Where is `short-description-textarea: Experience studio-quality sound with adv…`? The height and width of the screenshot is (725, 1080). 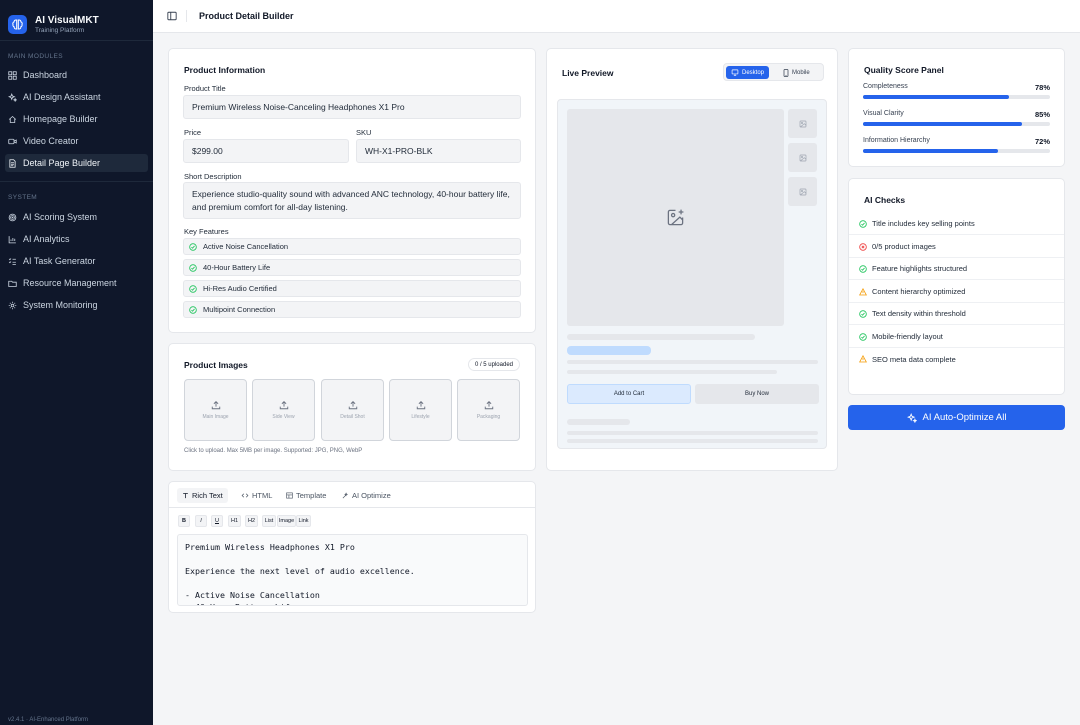 short-description-textarea: Experience studio-quality sound with adv… is located at coordinates (352, 200).